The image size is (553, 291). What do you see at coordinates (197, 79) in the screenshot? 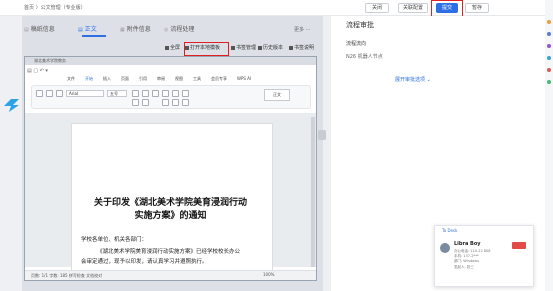
I see `ribbon-tab-tools: 工具` at bounding box center [197, 79].